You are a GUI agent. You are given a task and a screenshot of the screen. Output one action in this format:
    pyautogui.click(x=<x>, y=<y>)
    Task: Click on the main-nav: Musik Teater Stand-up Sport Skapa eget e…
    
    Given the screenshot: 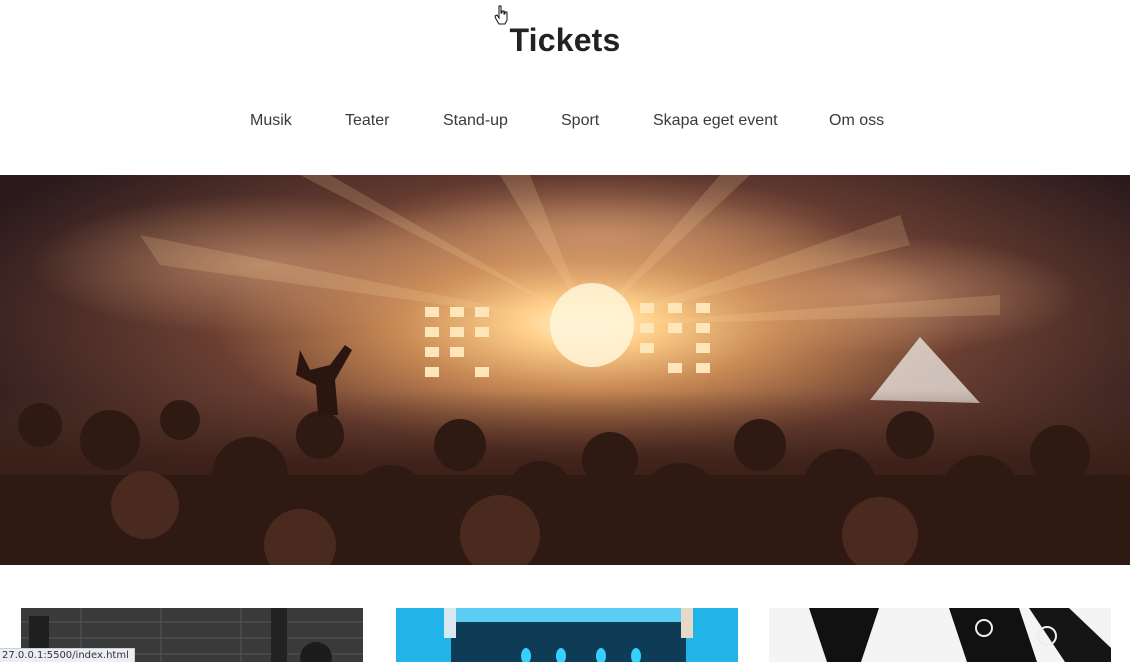 What is the action you would take?
    pyautogui.click(x=565, y=124)
    